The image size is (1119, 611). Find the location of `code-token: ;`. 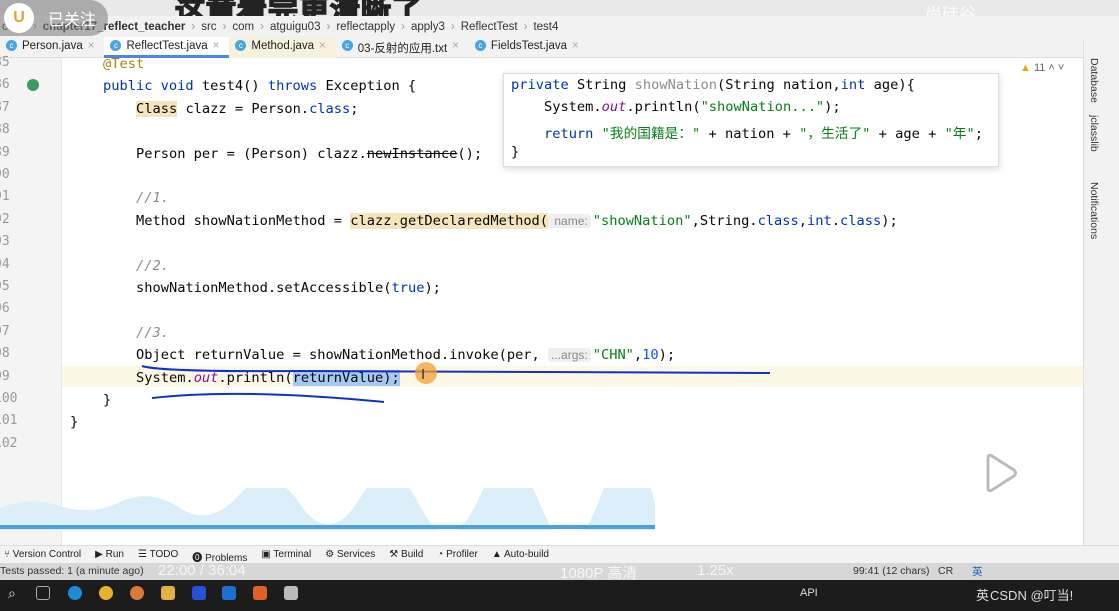

code-token: ; is located at coordinates (978, 133).